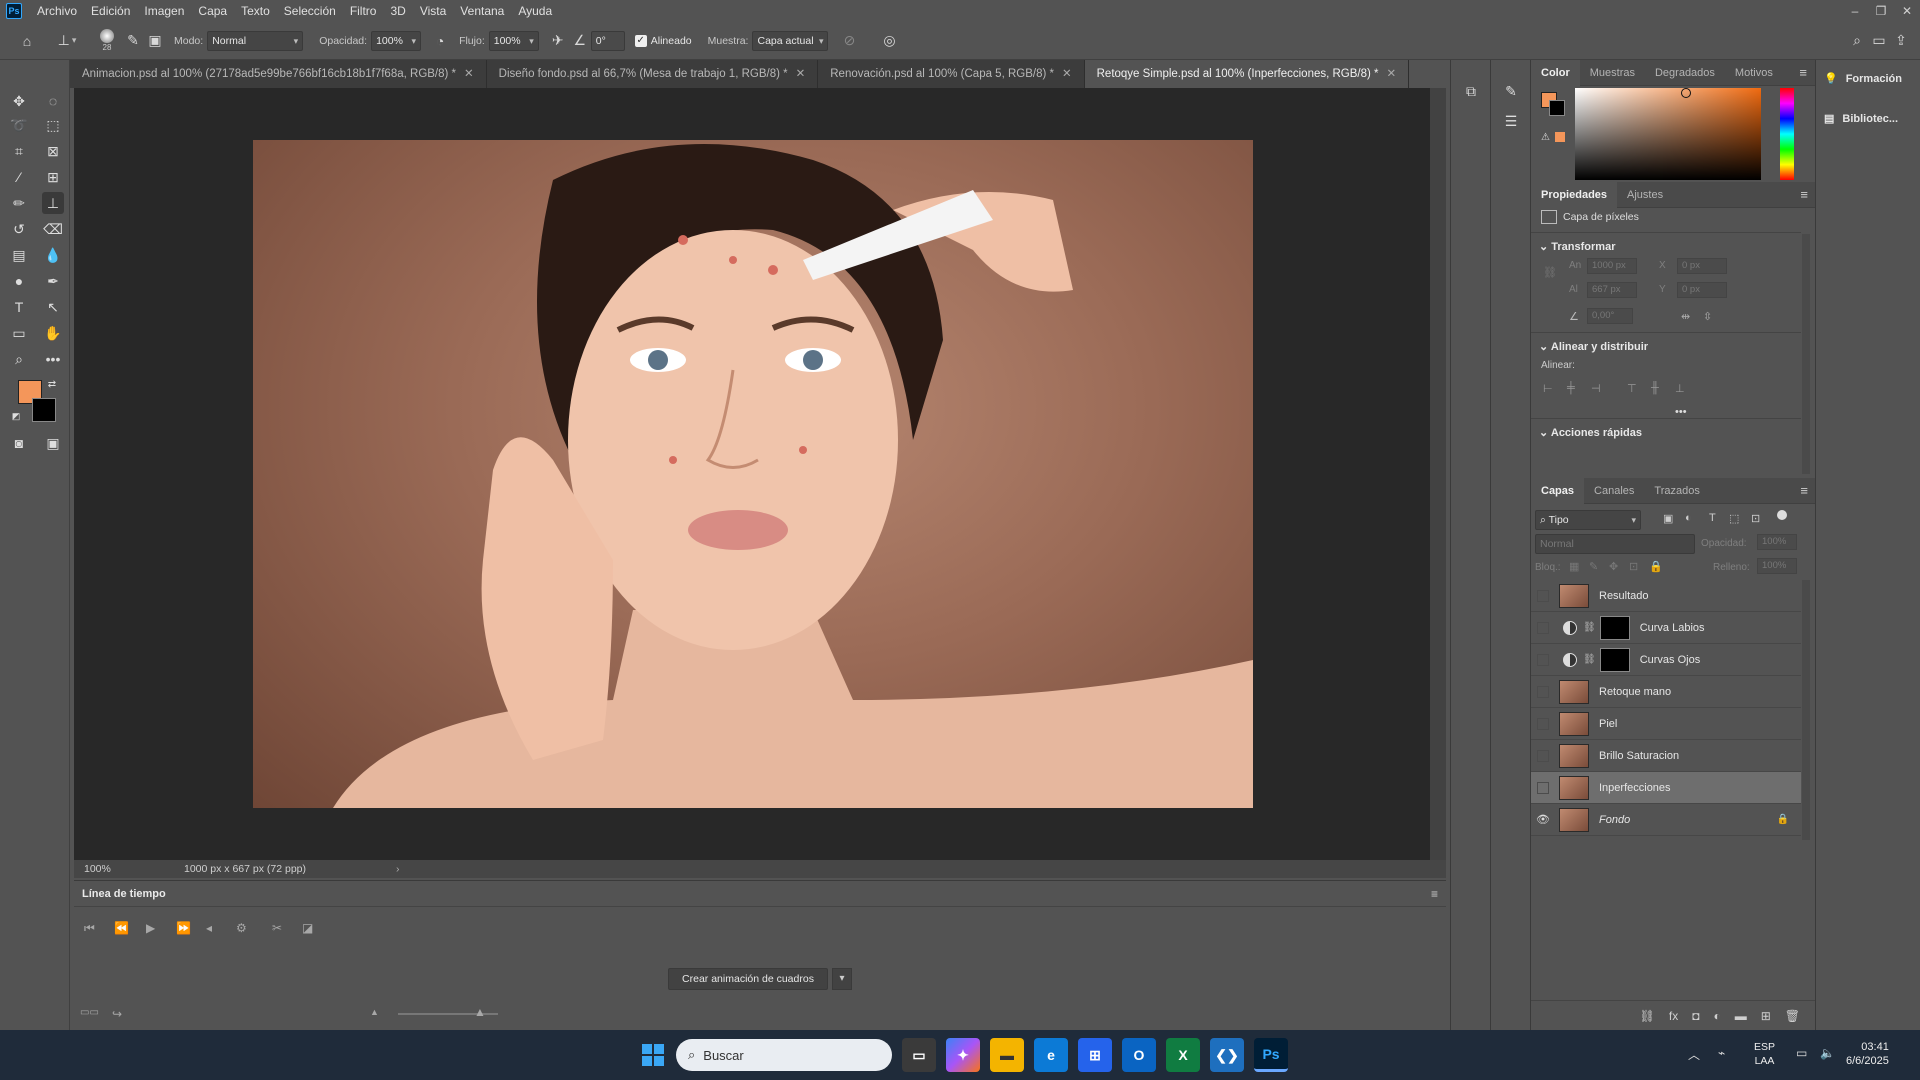 This screenshot has width=1920, height=1080. Describe the element at coordinates (53, 443) in the screenshot. I see `screen-mode-icon: ▣` at that location.